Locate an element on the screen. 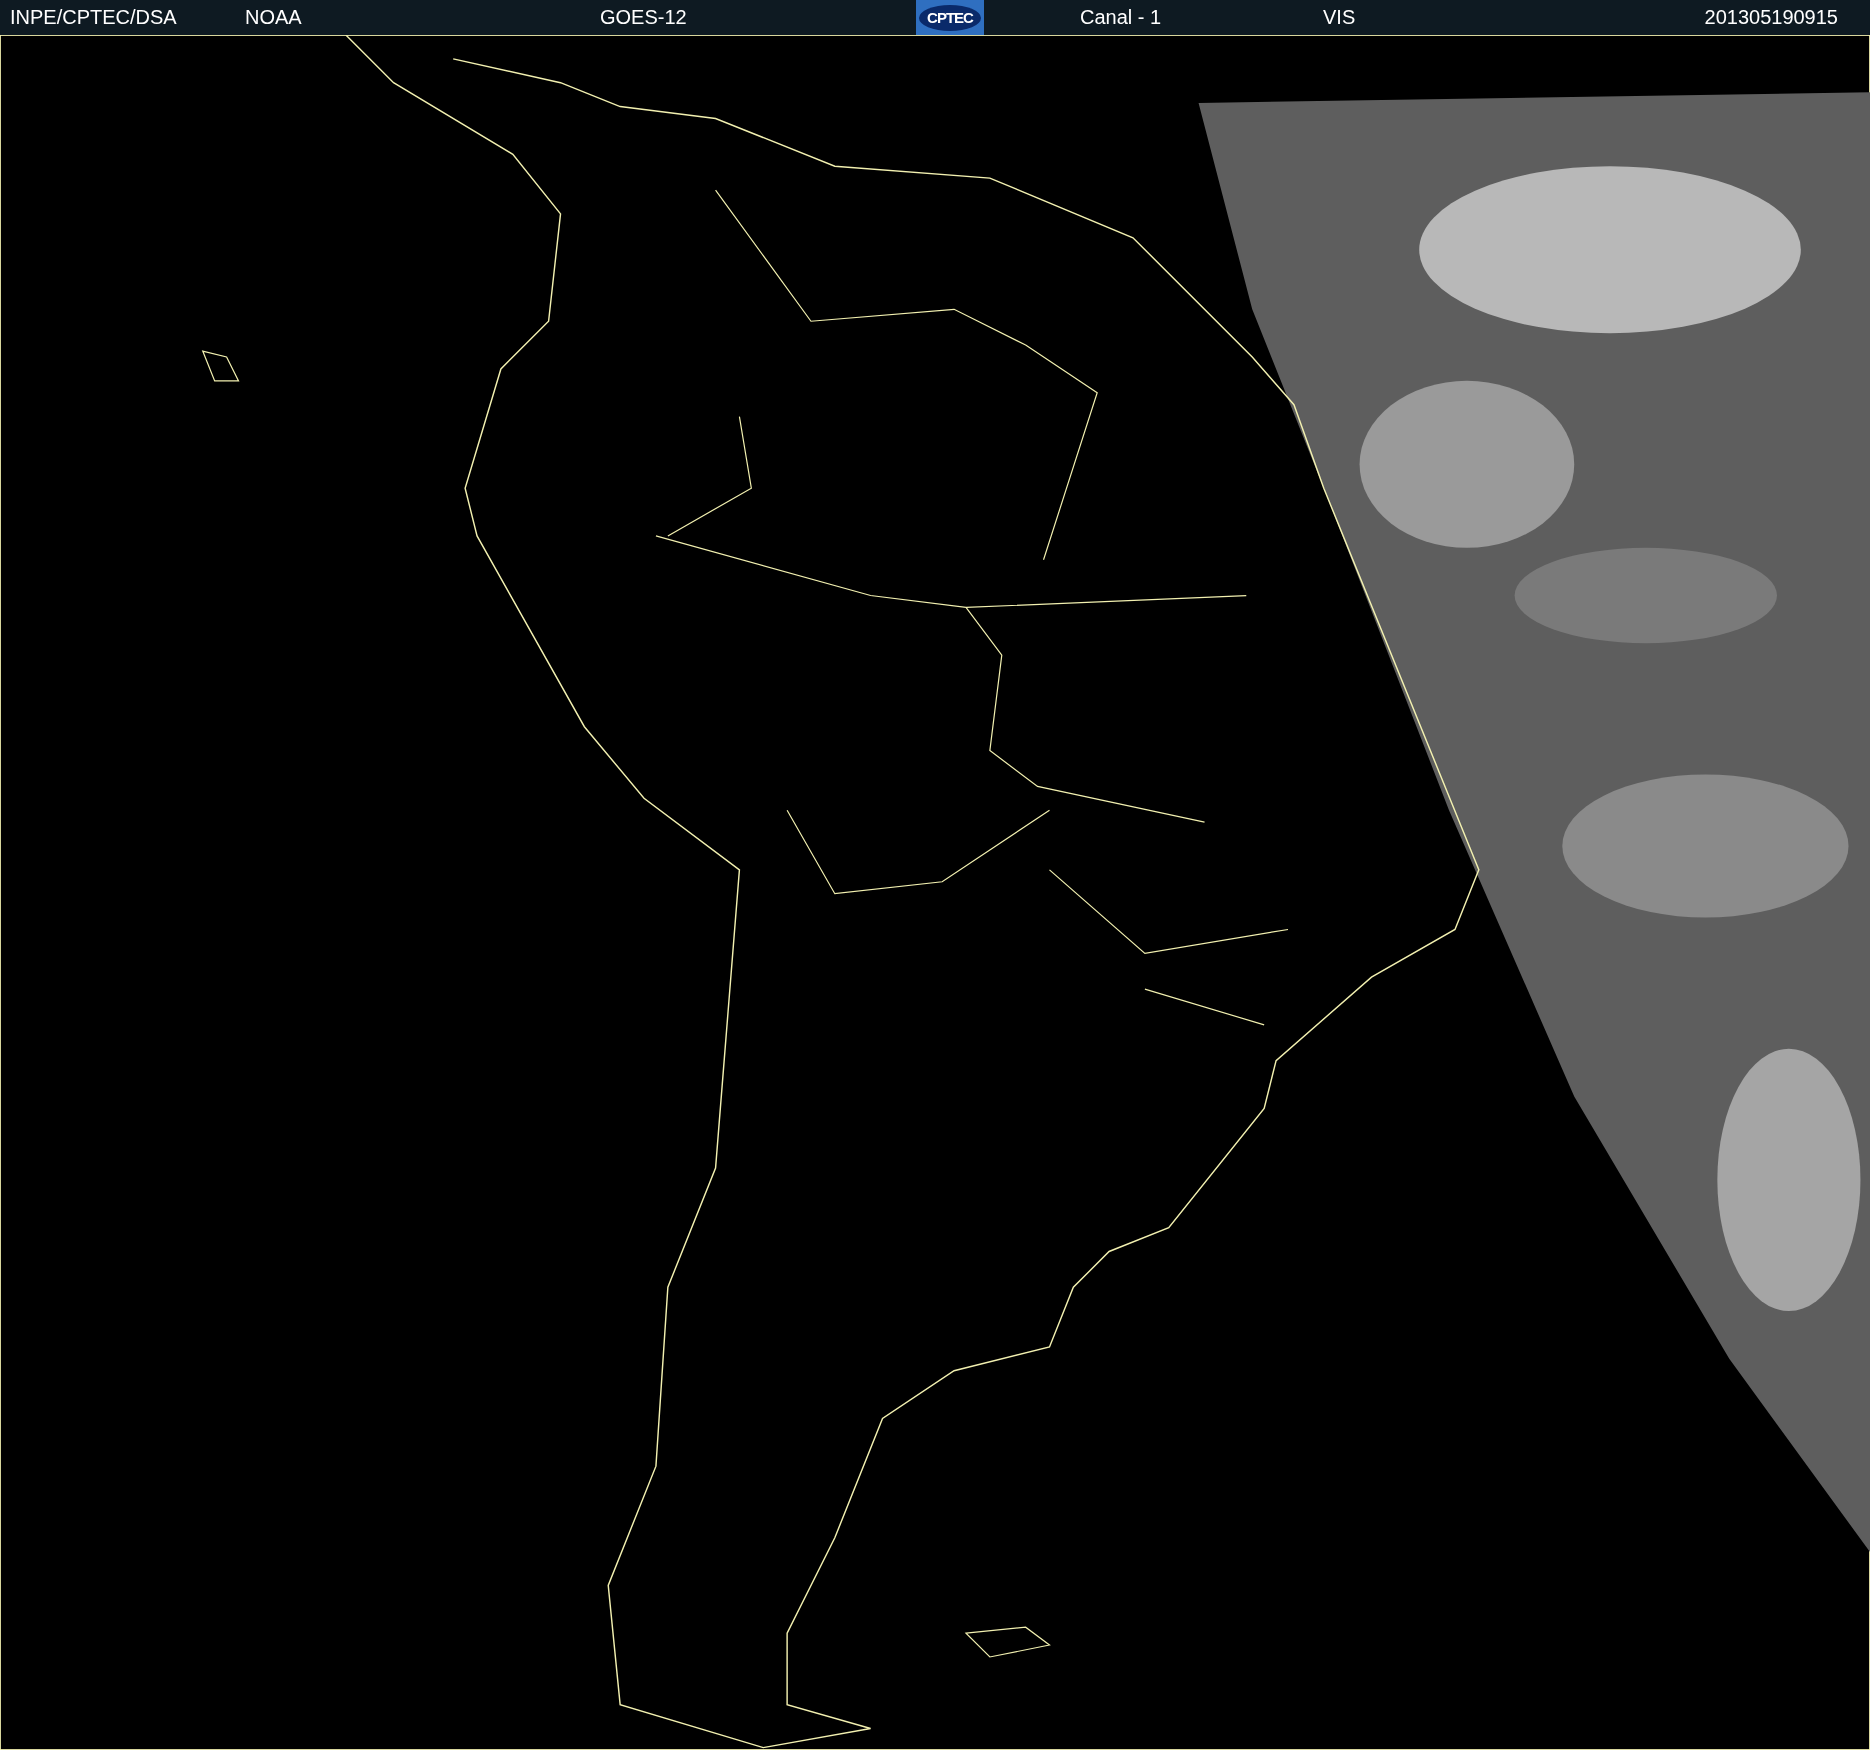 The height and width of the screenshot is (1750, 1870). channel-label: Canal - 1 is located at coordinates (1121, 17).